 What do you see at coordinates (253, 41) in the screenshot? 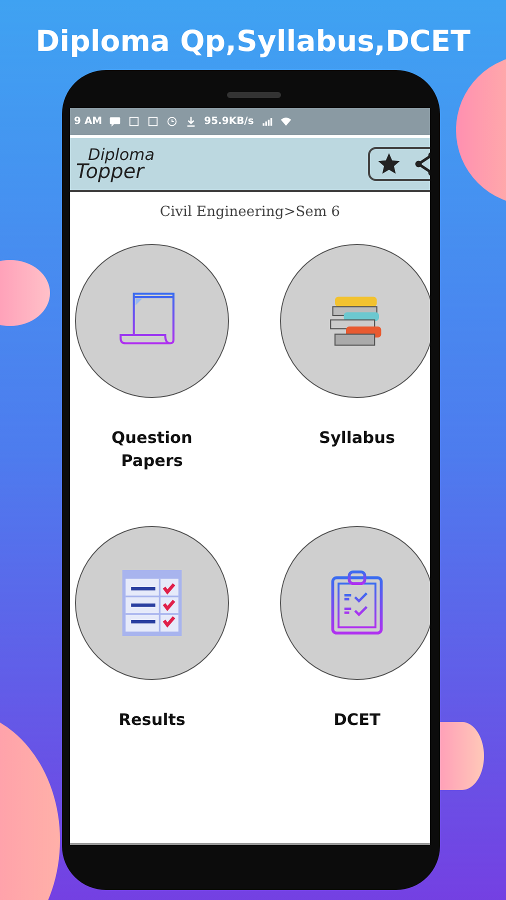
I see `headline: Diploma Qp,Syllabus,DCET` at bounding box center [253, 41].